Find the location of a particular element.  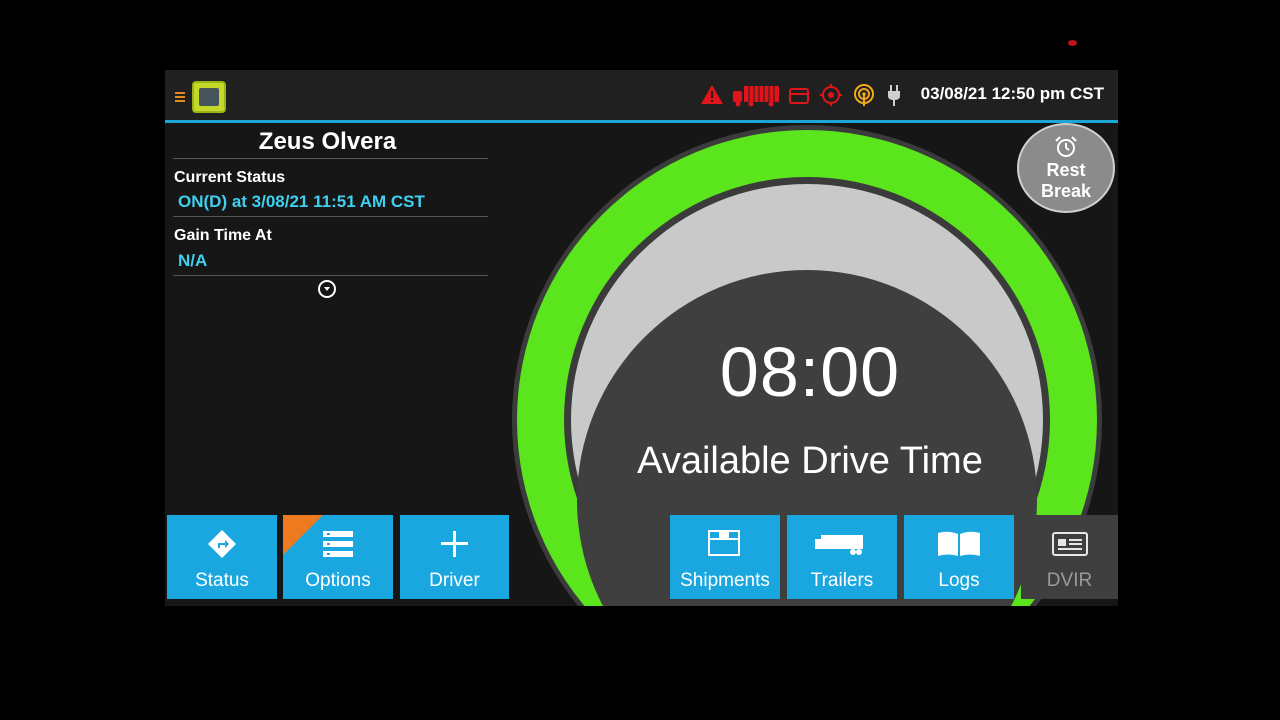

rest-break-line1: Rest is located at coordinates (1066, 170).